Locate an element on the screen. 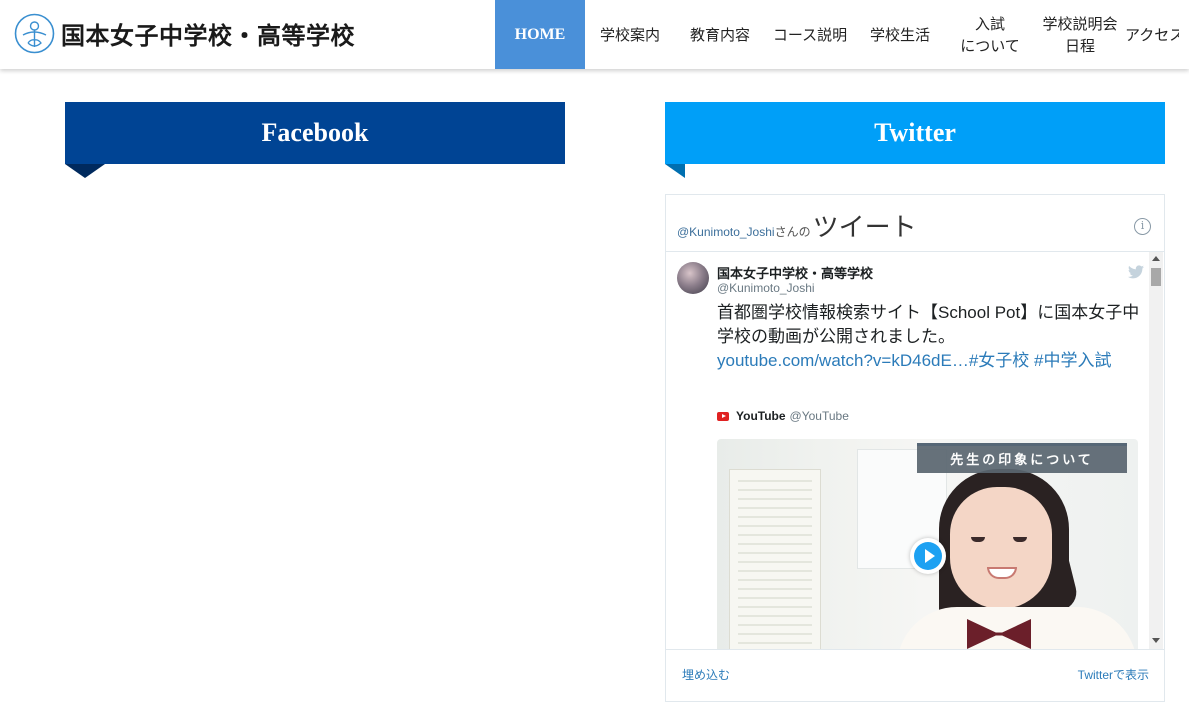  nav-education: 教育内容 is located at coordinates (720, 34).